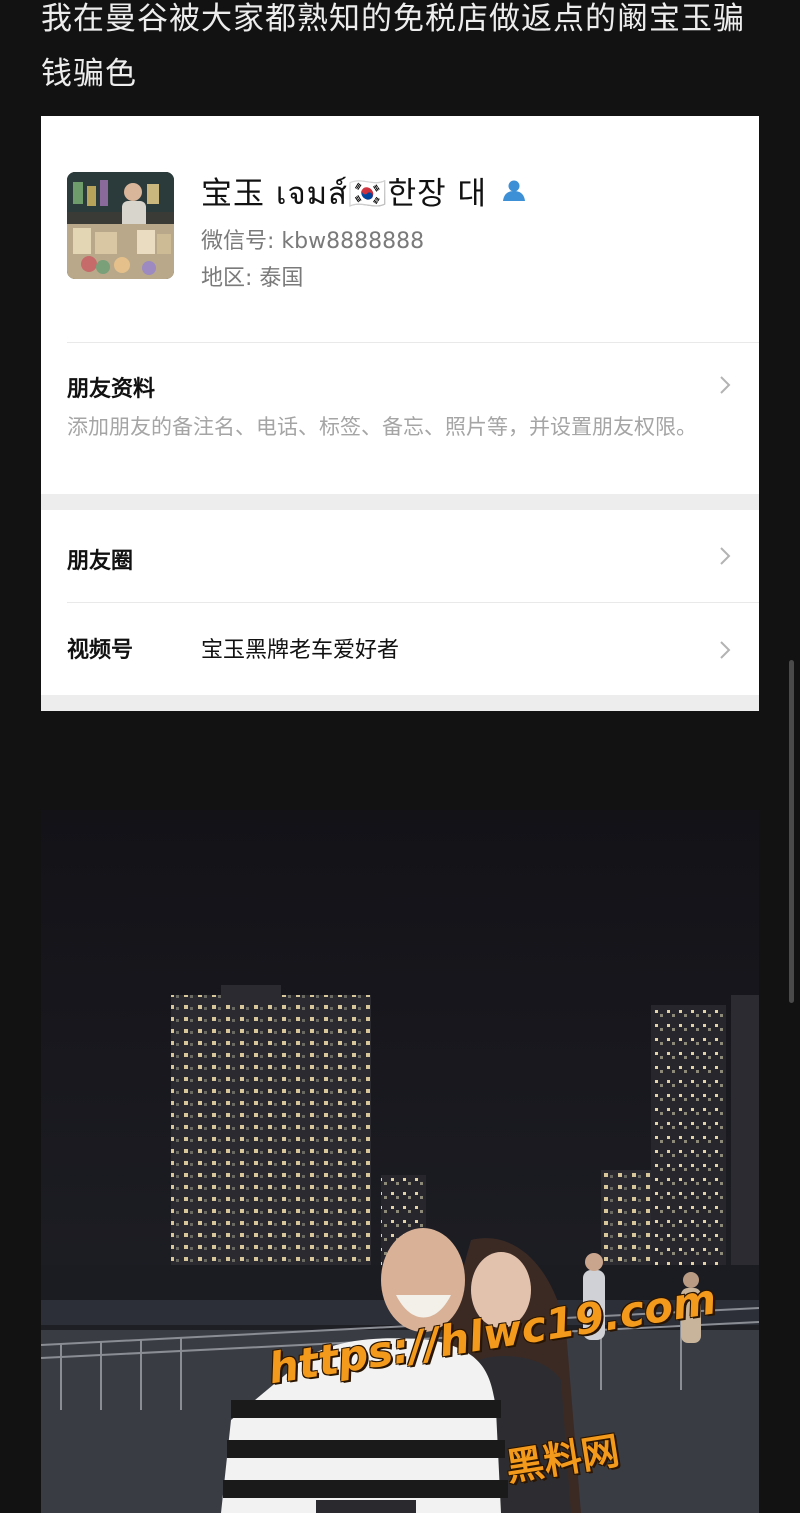 This screenshot has height=1513, width=800. I want to click on moments-row: 朋友圈, so click(400, 556).